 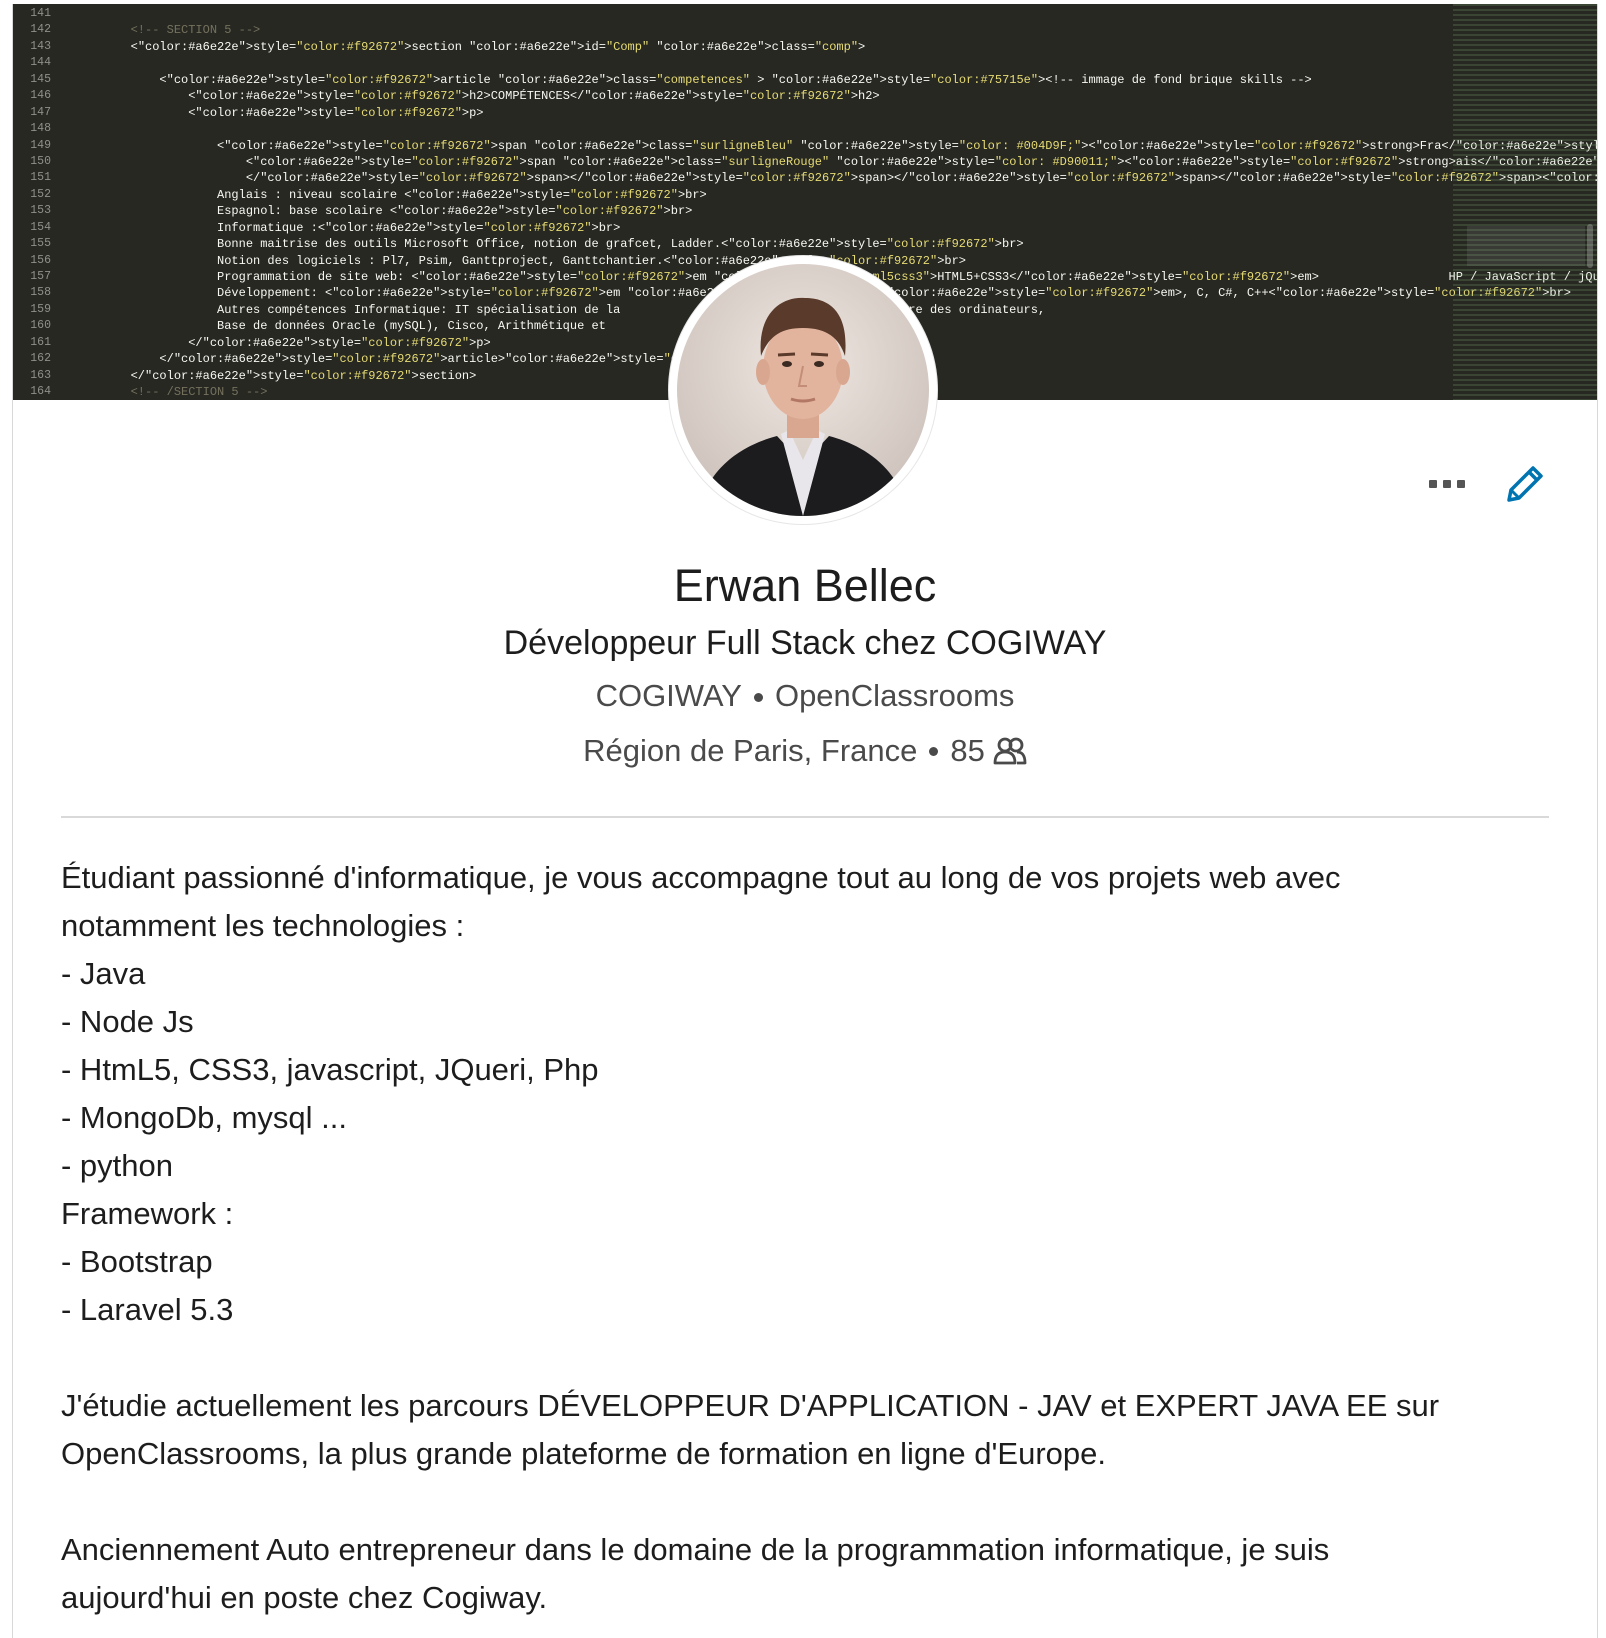 I want to click on connections-count: 85, so click(x=967, y=750).